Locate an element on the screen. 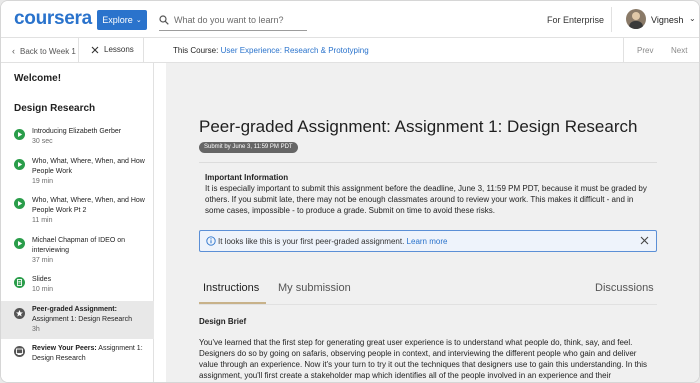 This screenshot has width=700, height=383. review-icon is located at coordinates (19, 351).